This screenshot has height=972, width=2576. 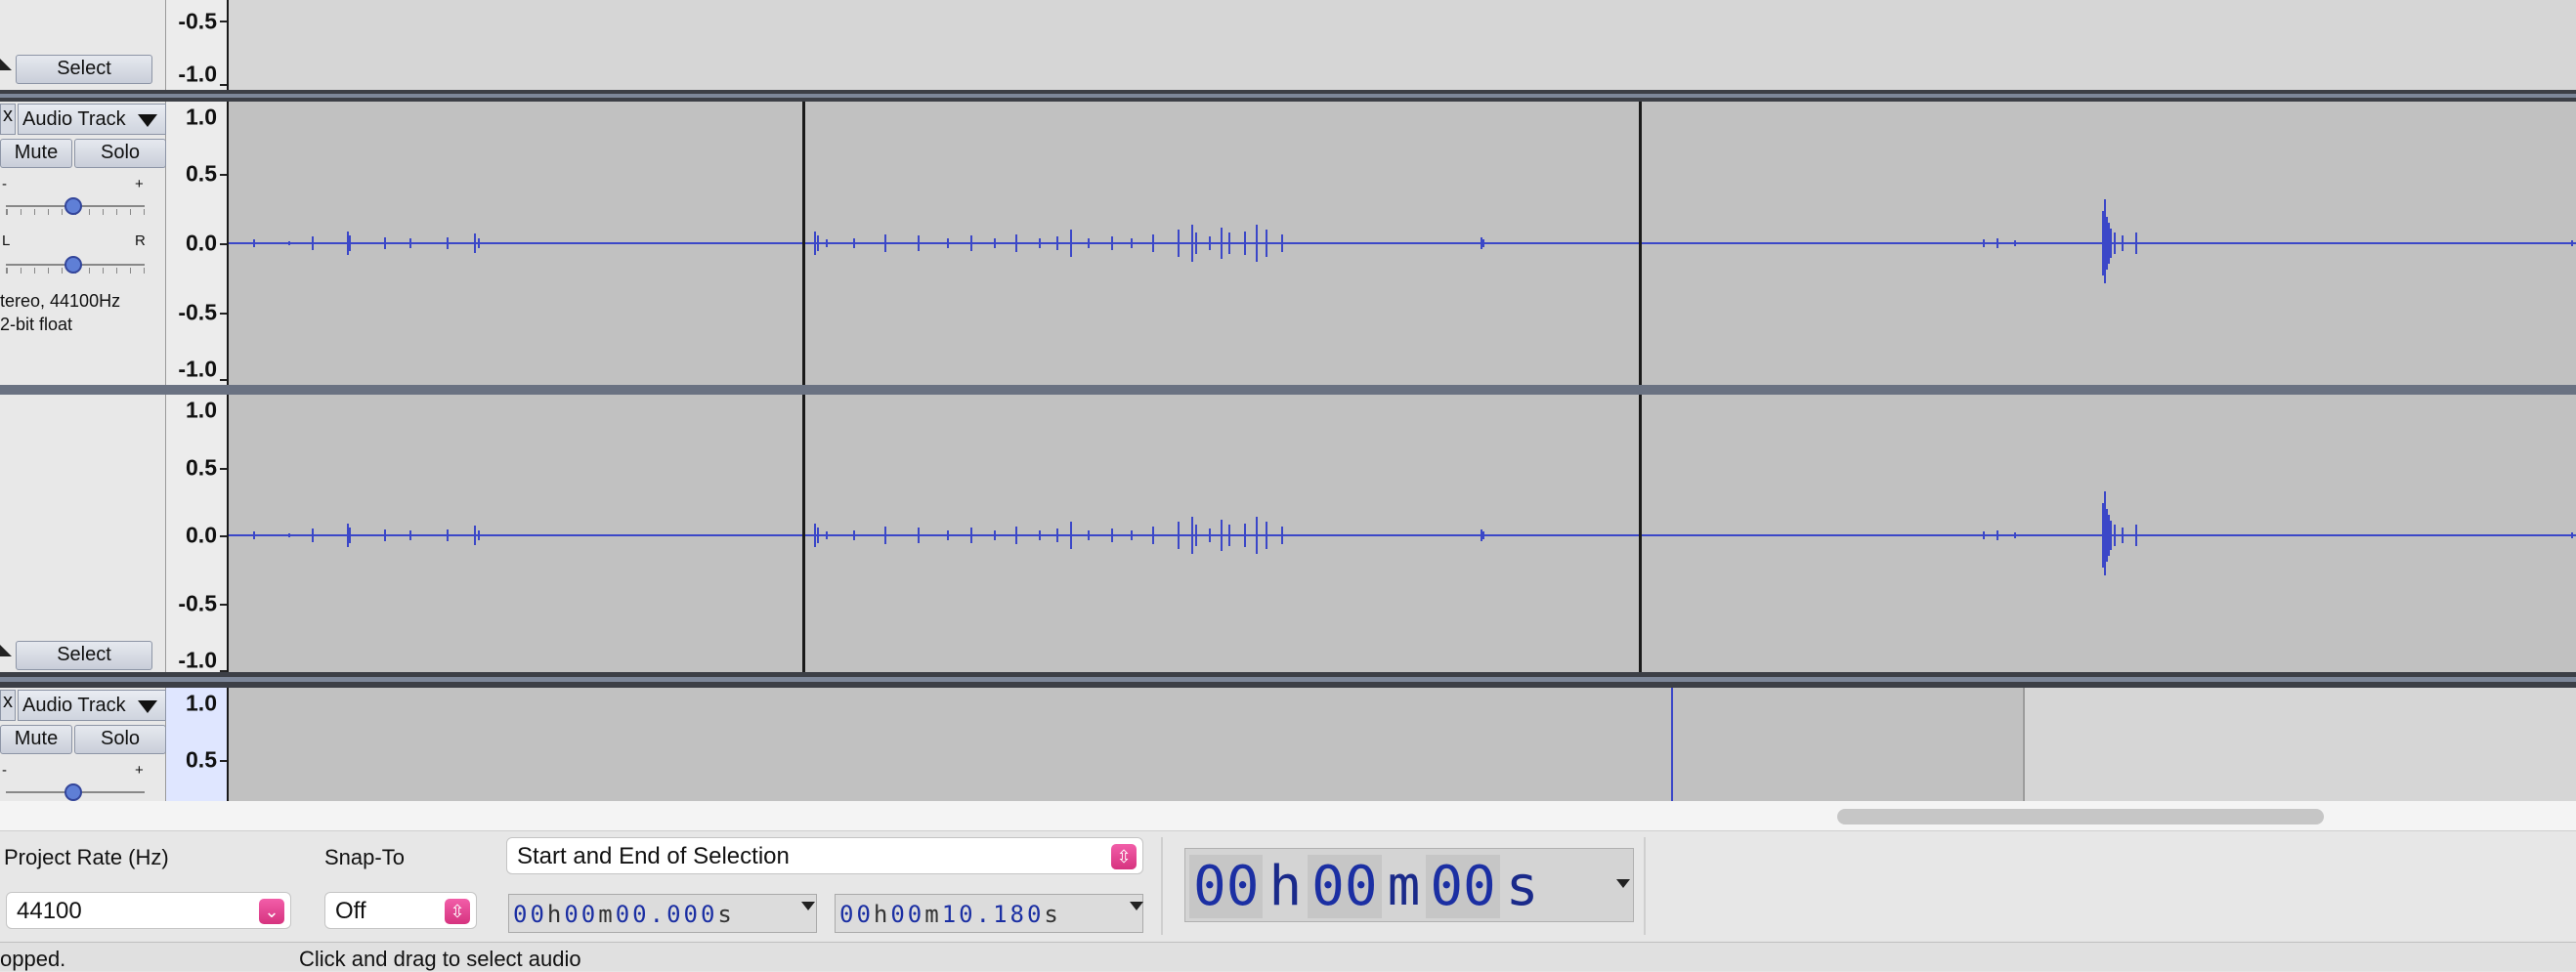 What do you see at coordinates (139, 184) in the screenshot?
I see `gain-plus-label: +` at bounding box center [139, 184].